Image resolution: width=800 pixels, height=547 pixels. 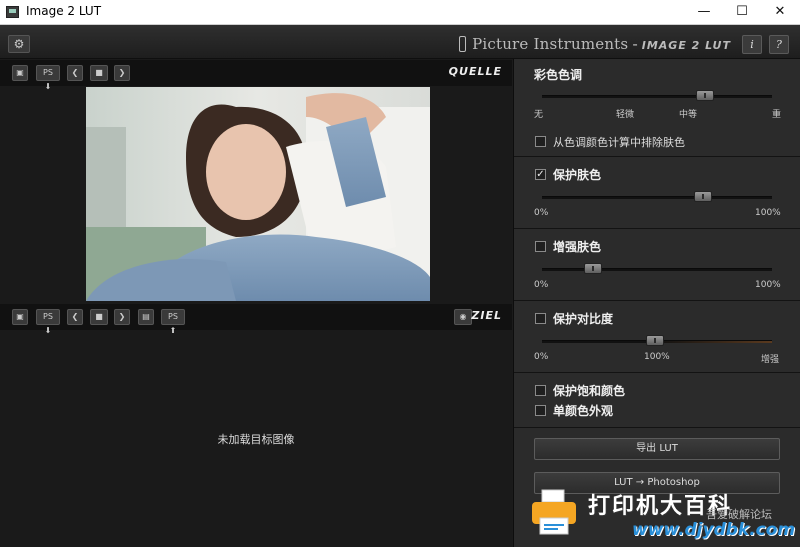 I want to click on check-icon: ✓, so click(x=540, y=174).